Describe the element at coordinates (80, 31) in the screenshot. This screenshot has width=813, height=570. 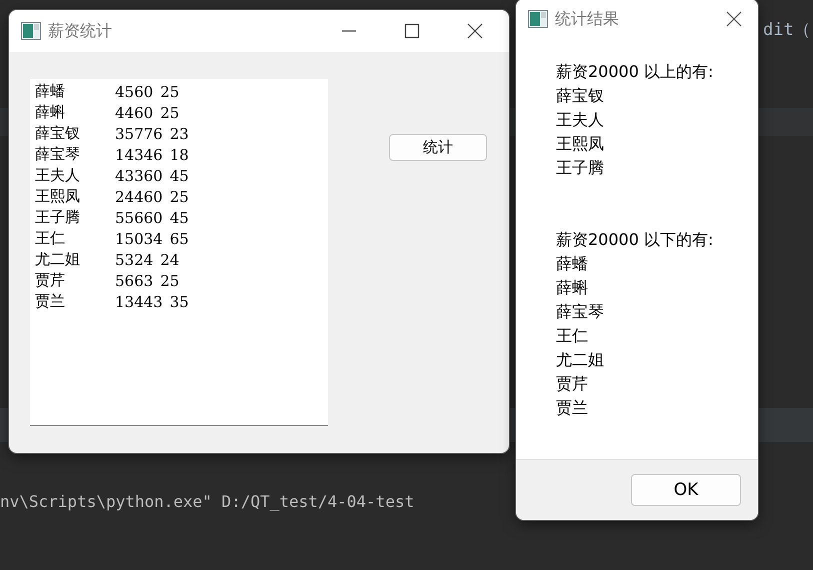
I see `window-title: 薪资统计` at that location.